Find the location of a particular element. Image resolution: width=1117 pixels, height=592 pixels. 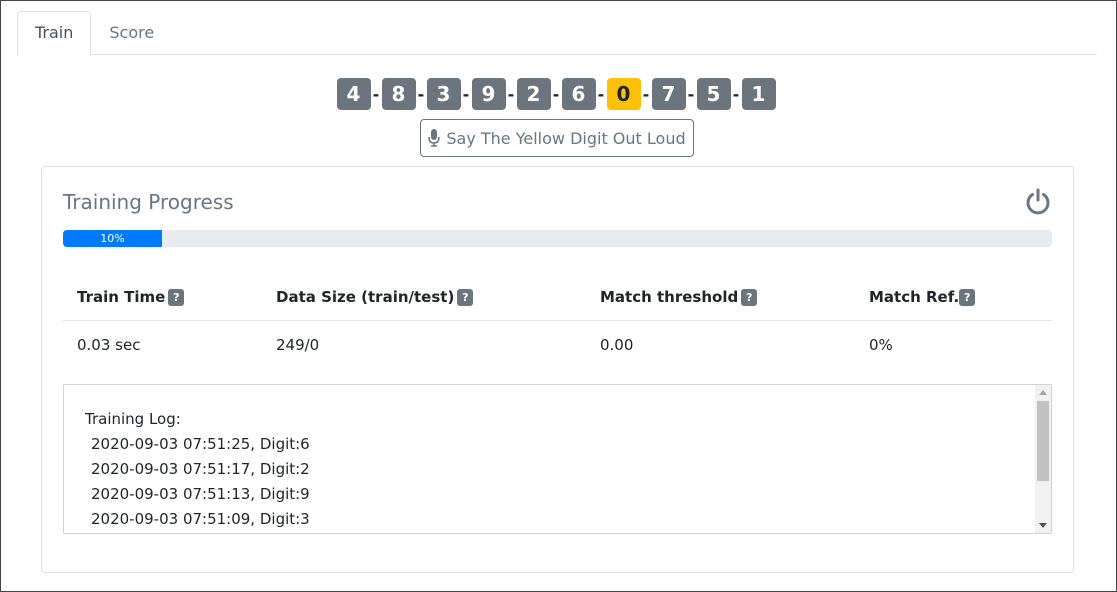

log-scrollbar is located at coordinates (1043, 459).